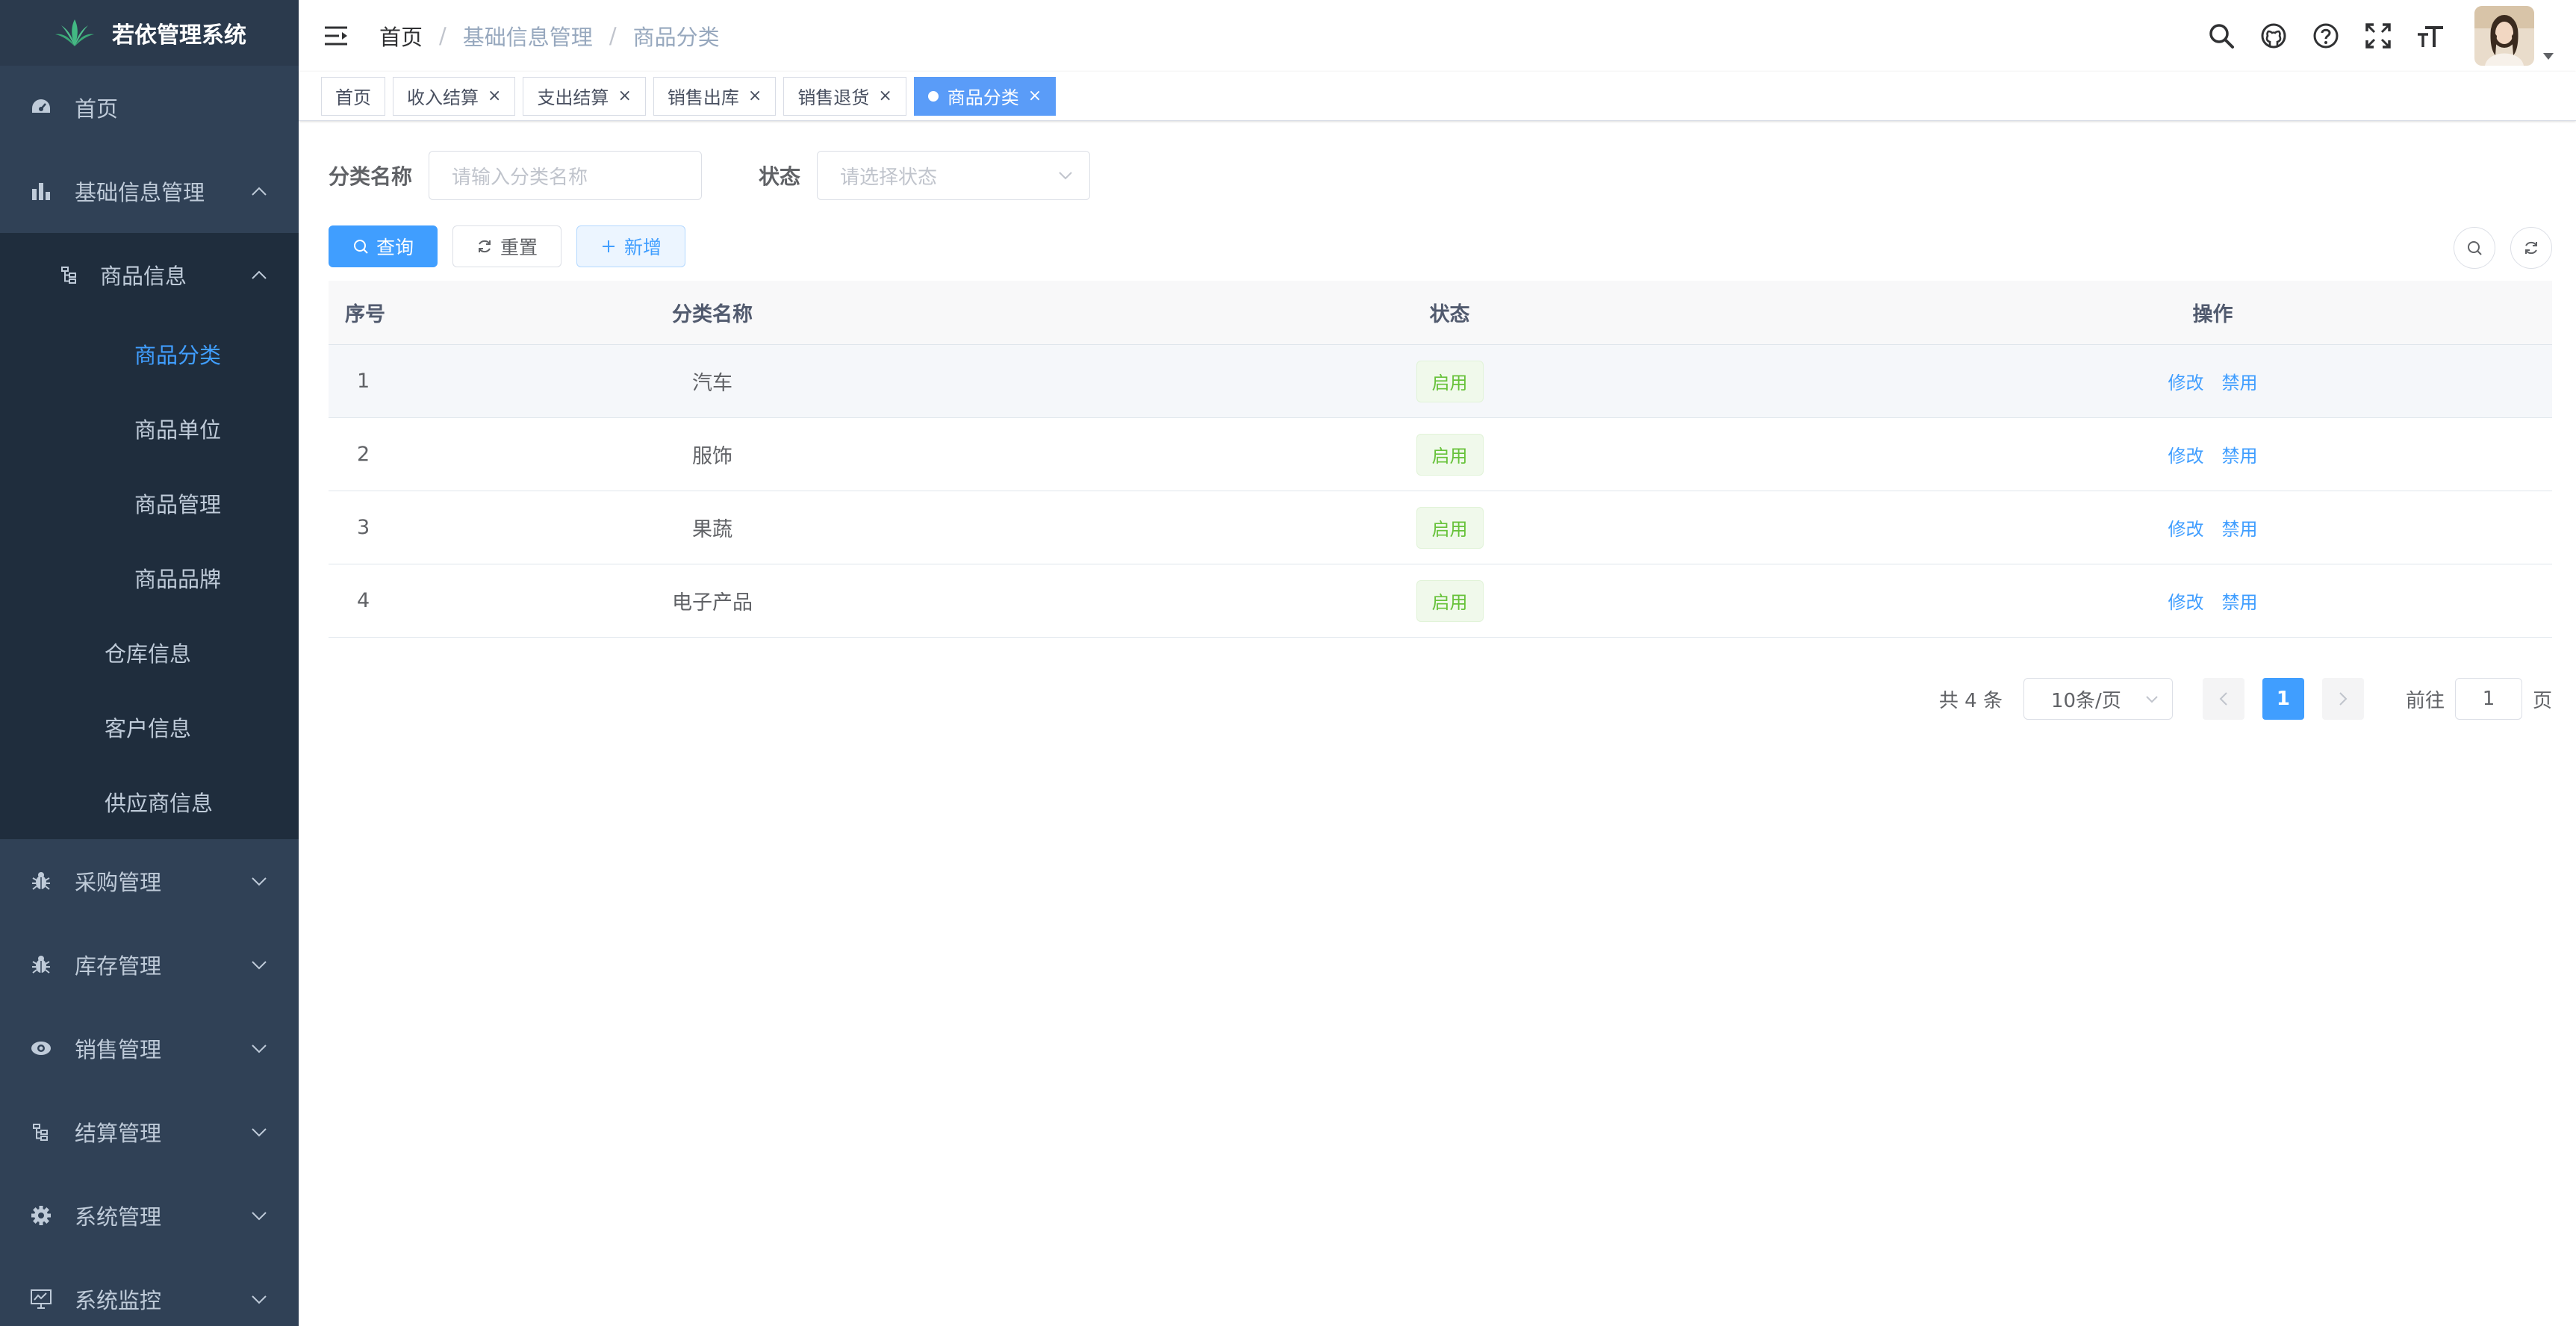 This screenshot has width=2576, height=1326. I want to click on add-button-label: 新增, so click(642, 247).